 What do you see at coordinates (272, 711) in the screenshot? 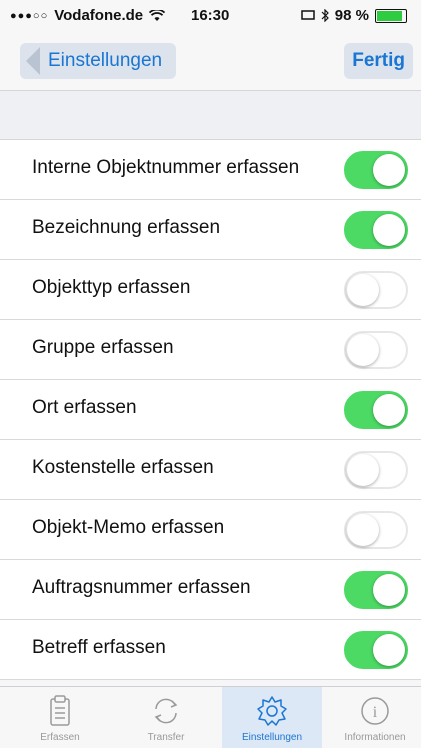
I see `gear-icon` at bounding box center [272, 711].